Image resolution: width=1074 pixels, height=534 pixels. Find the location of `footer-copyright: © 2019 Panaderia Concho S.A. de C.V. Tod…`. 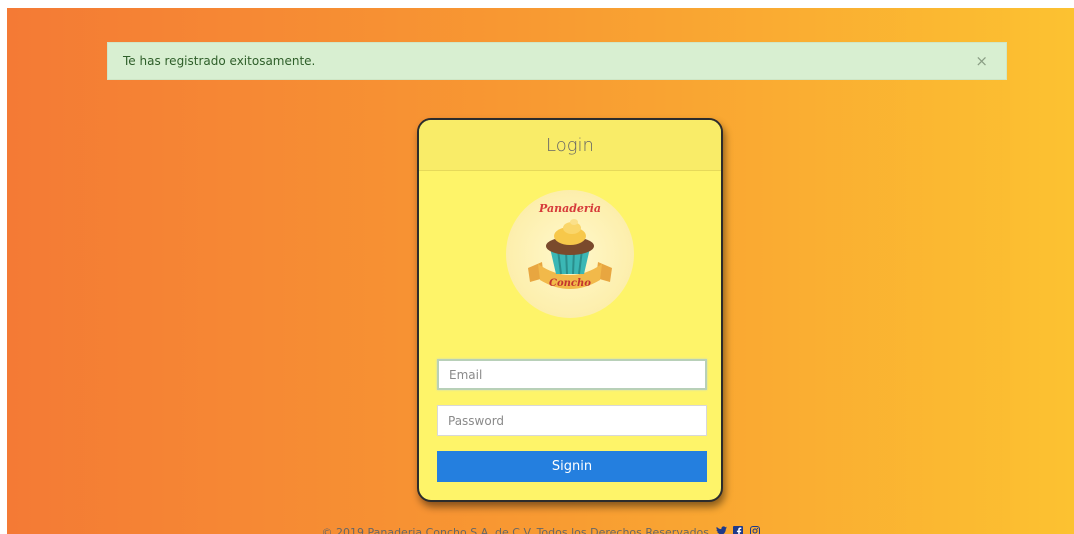

footer-copyright: © 2019 Panaderia Concho S.A. de C.V. Tod… is located at coordinates (515, 530).